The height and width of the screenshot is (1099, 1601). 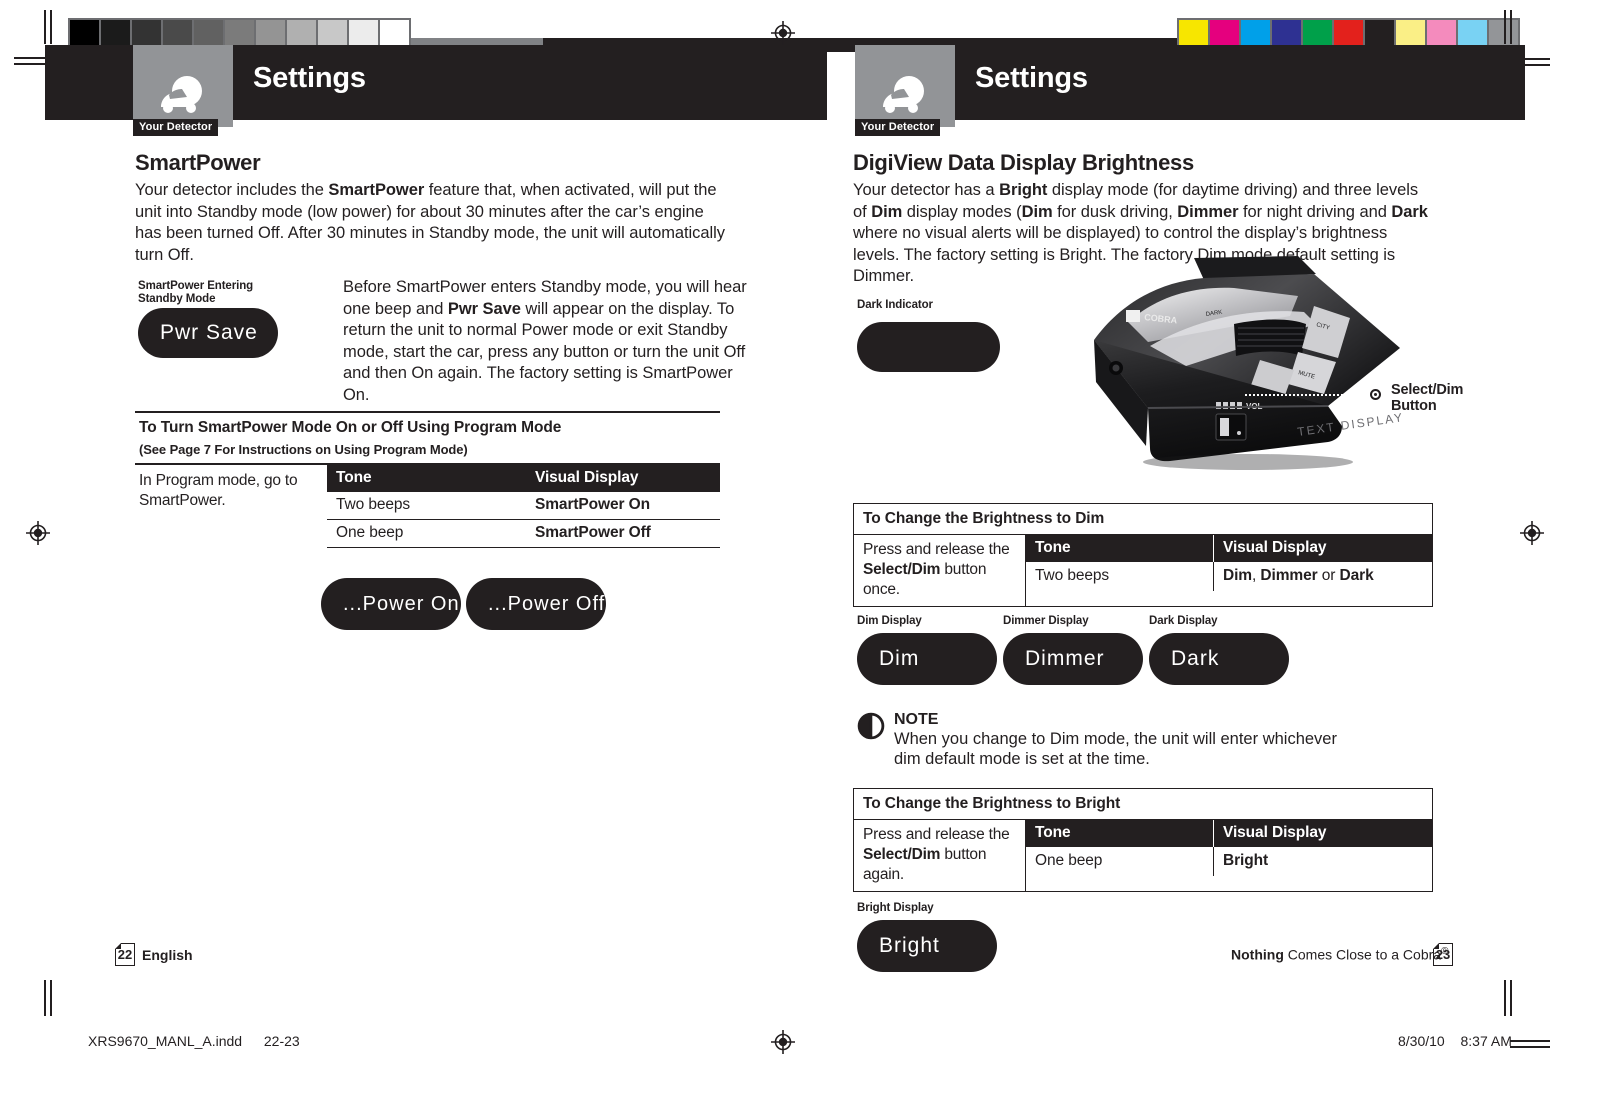 I want to click on dimmer-display-value: Dimmer, so click(x=1065, y=658).